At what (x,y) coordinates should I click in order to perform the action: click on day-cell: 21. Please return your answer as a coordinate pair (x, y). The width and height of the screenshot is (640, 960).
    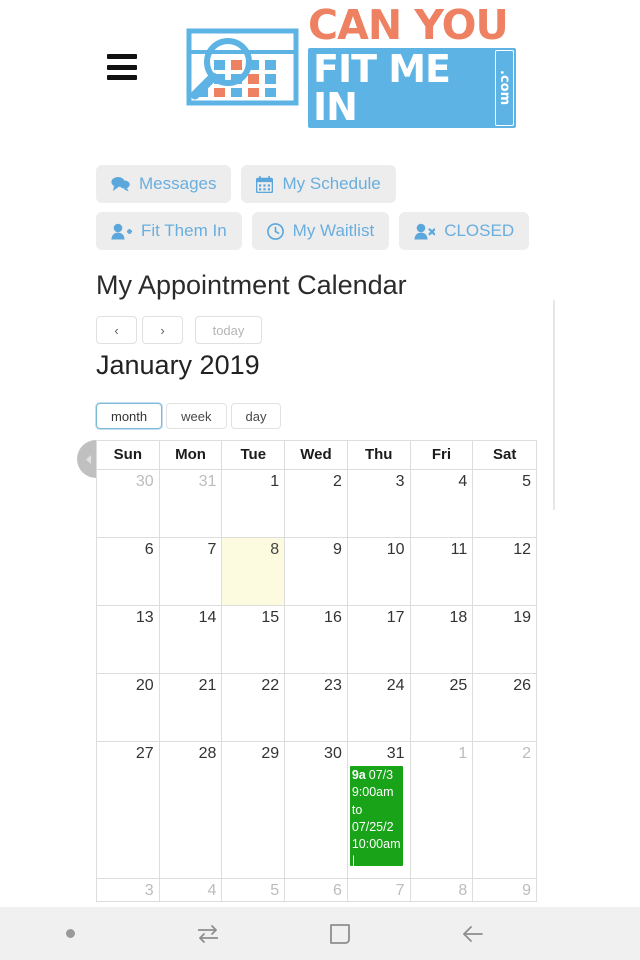
    Looking at the image, I should click on (191, 707).